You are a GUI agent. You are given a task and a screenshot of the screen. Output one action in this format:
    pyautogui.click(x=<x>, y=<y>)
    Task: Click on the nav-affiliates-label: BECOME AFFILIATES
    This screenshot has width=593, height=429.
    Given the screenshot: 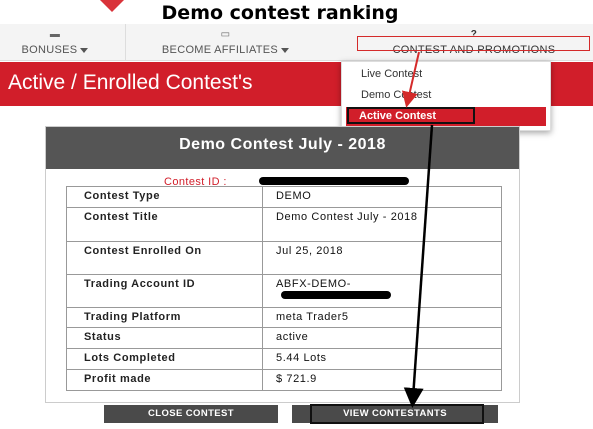 What is the action you would take?
    pyautogui.click(x=220, y=50)
    